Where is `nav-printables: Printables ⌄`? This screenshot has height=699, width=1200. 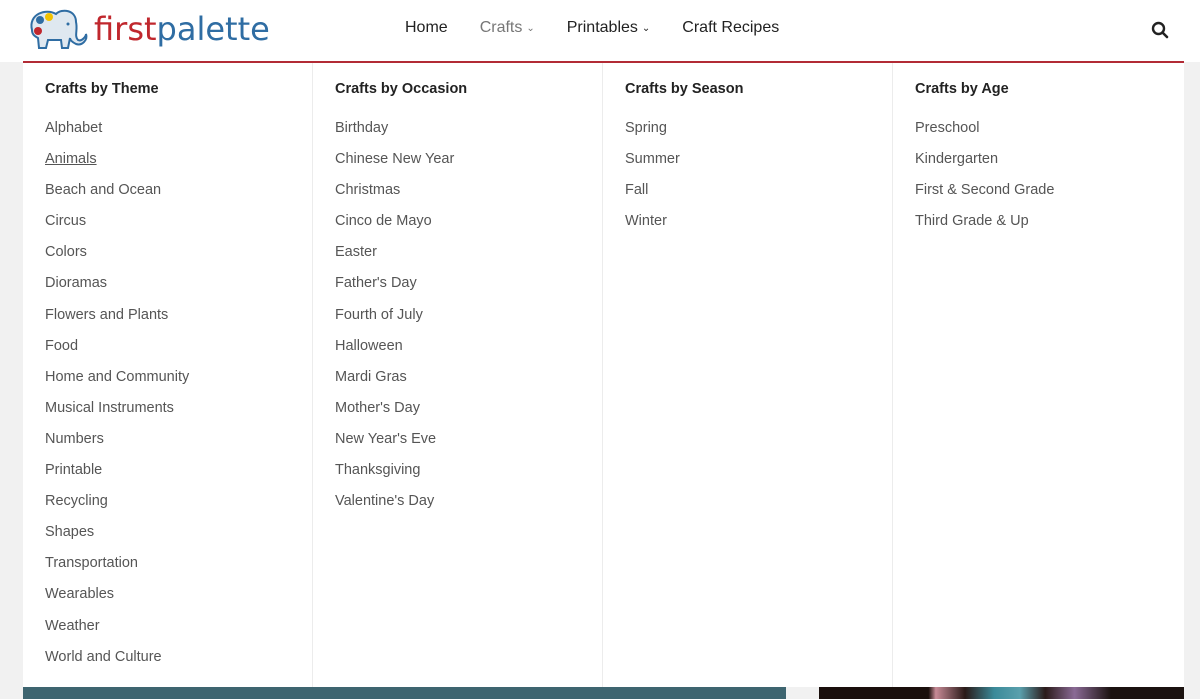 nav-printables: Printables ⌄ is located at coordinates (609, 28).